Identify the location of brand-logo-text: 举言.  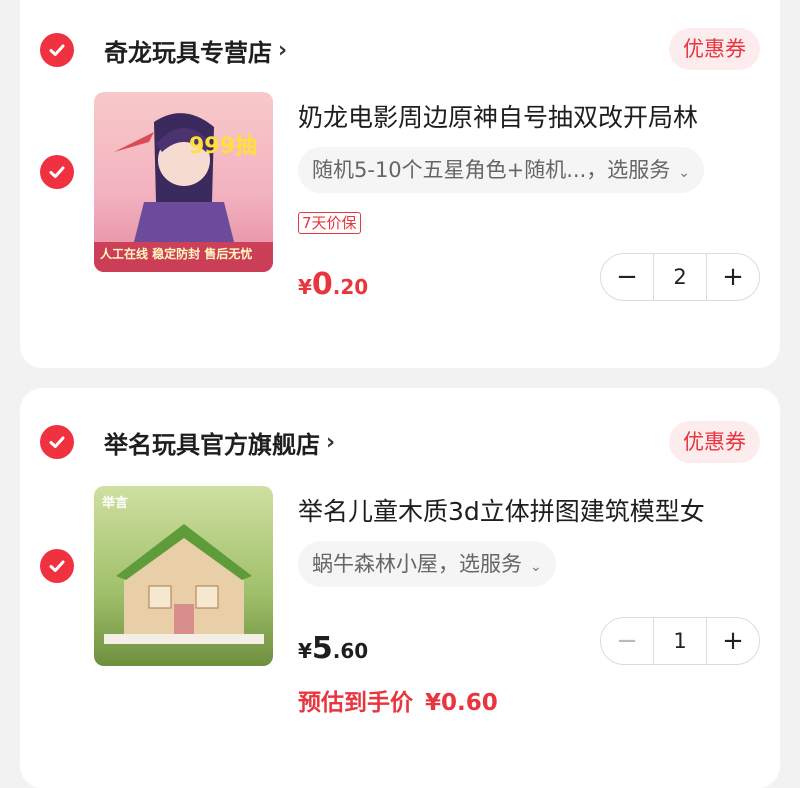
(115, 503).